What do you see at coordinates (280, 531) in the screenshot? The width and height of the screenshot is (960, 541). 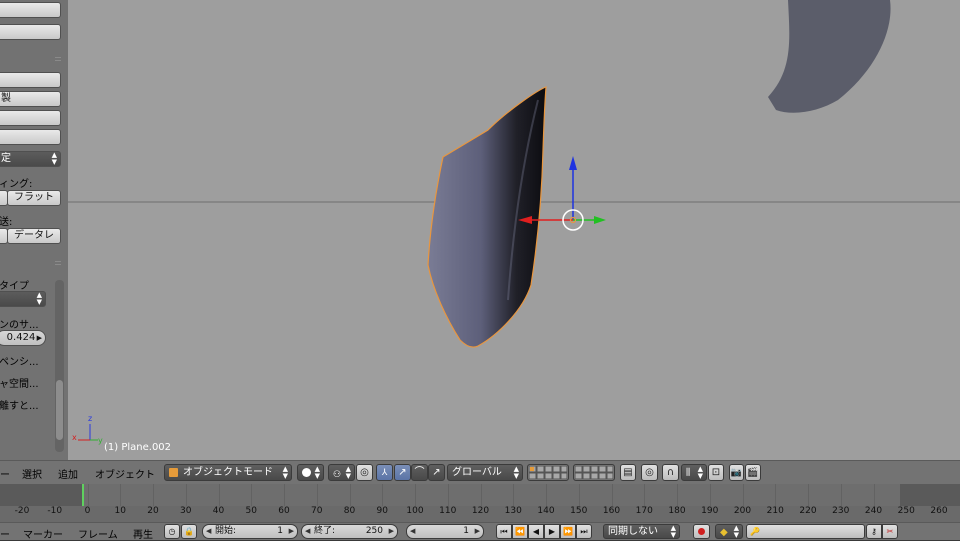 I see `start-value: 1` at bounding box center [280, 531].